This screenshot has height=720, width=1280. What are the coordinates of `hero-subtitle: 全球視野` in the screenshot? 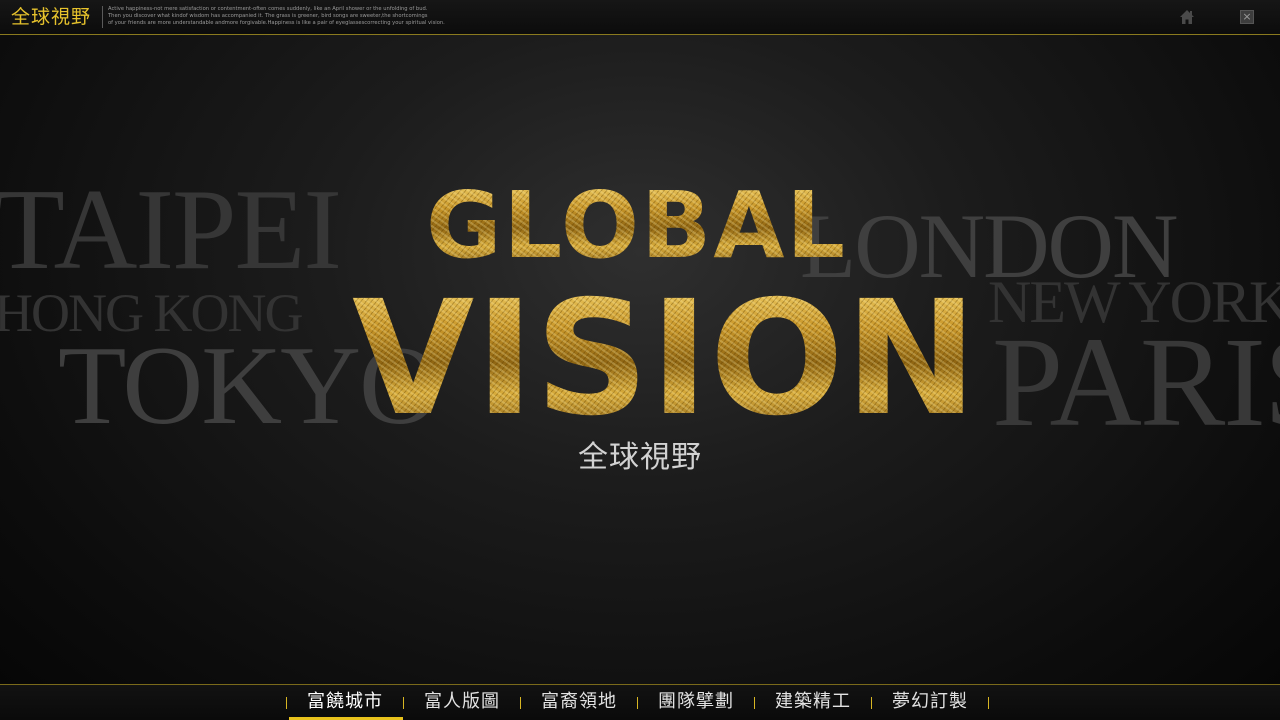 It's located at (640, 457).